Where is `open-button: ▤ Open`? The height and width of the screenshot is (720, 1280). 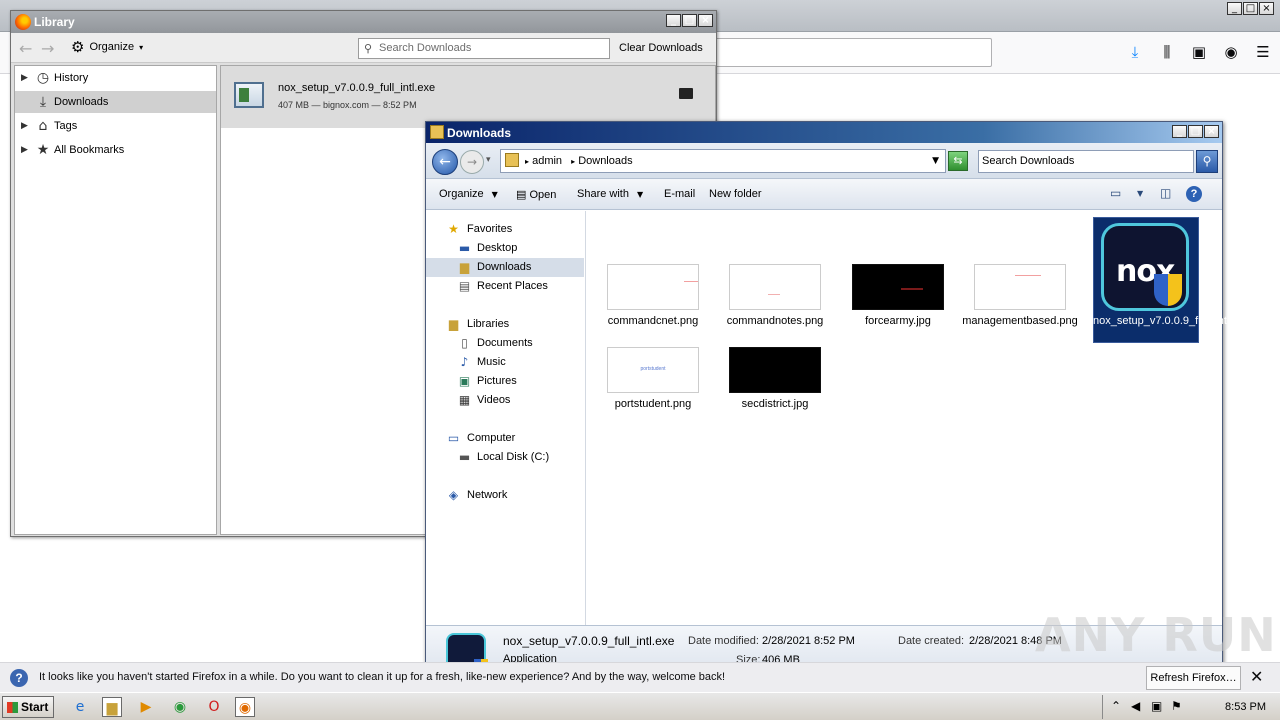
open-button: ▤ Open is located at coordinates (536, 194).